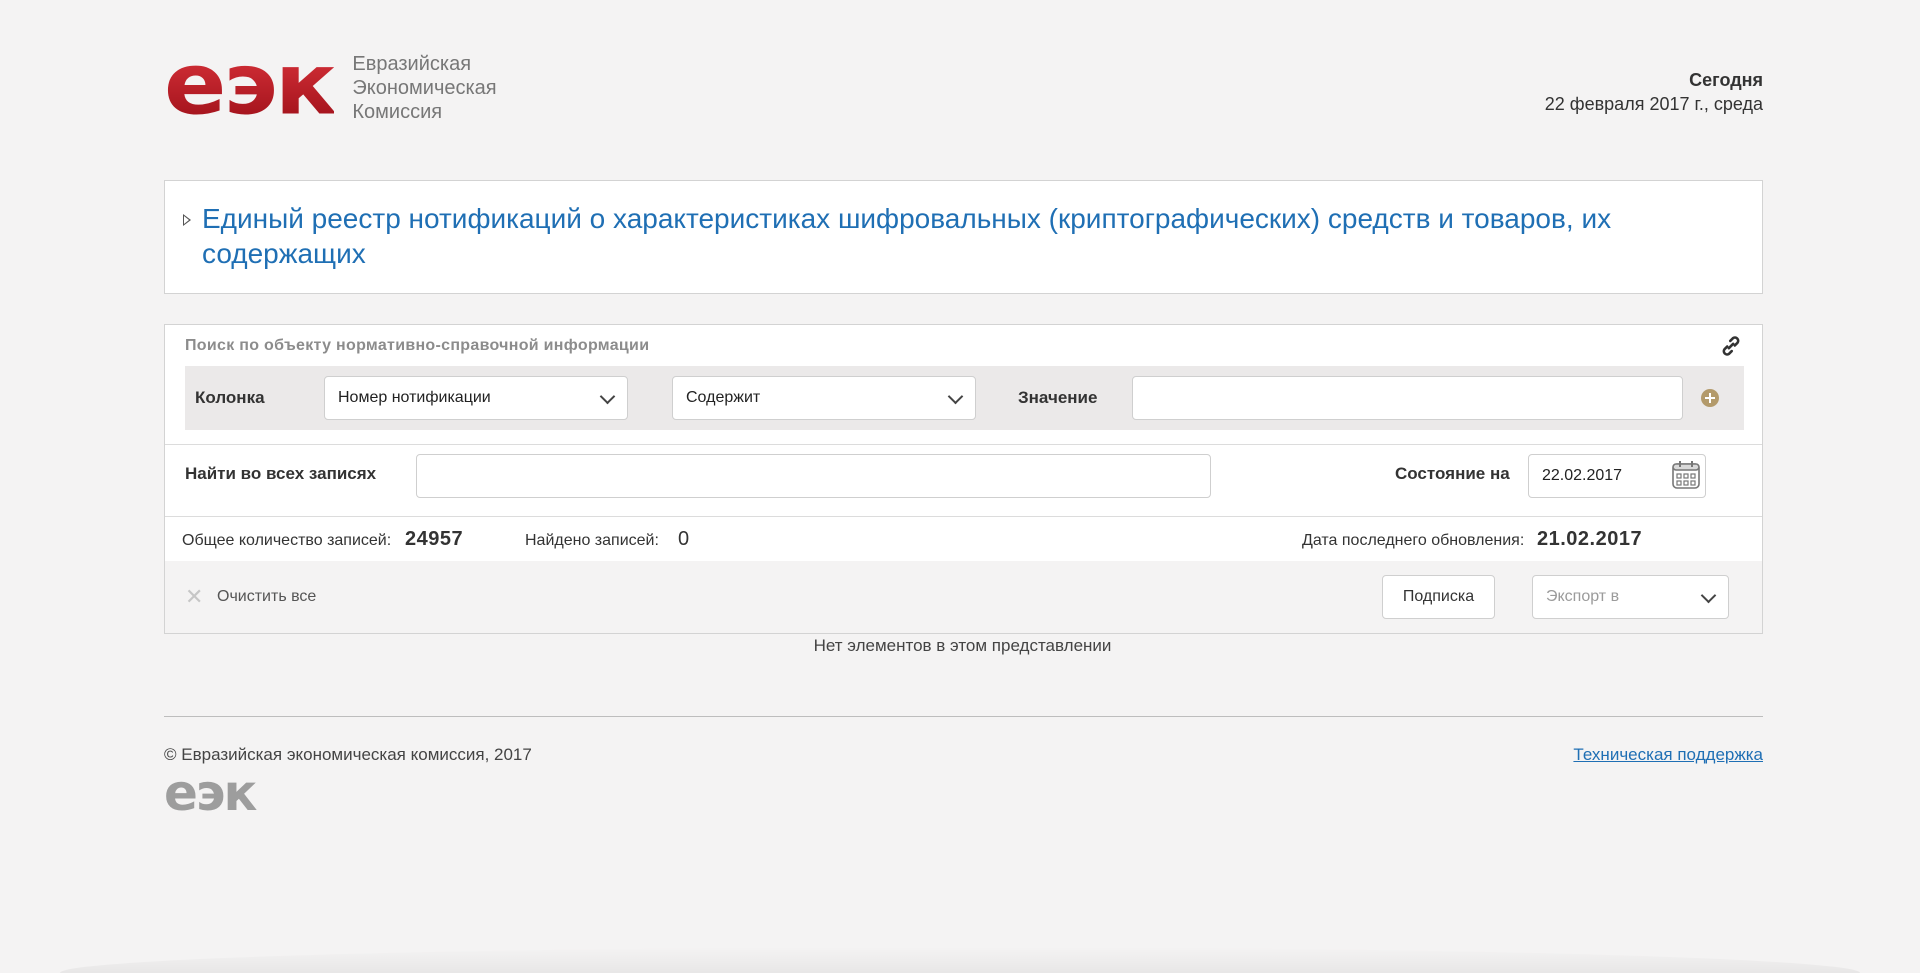  What do you see at coordinates (250, 84) in the screenshot?
I see `logo-mark: еэк` at bounding box center [250, 84].